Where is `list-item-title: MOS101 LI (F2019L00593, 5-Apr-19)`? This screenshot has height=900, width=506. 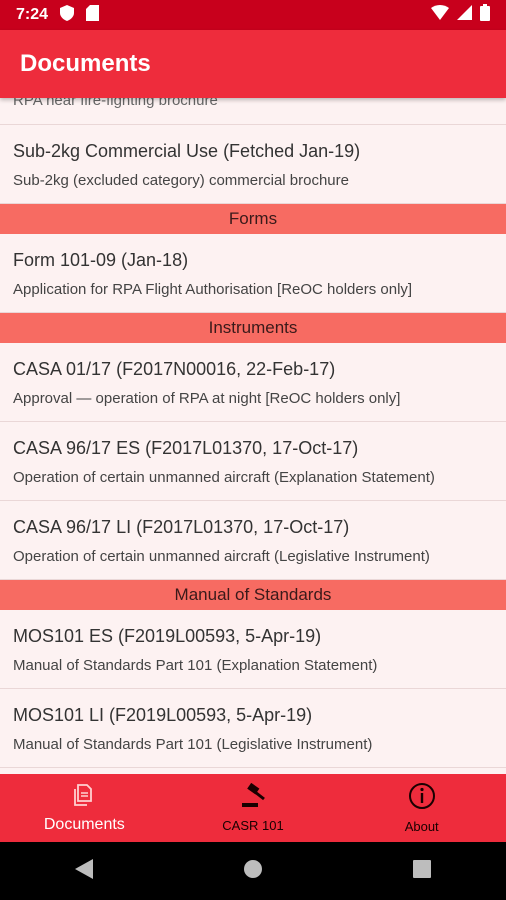 list-item-title: MOS101 LI (F2019L00593, 5-Apr-19) is located at coordinates (163, 715).